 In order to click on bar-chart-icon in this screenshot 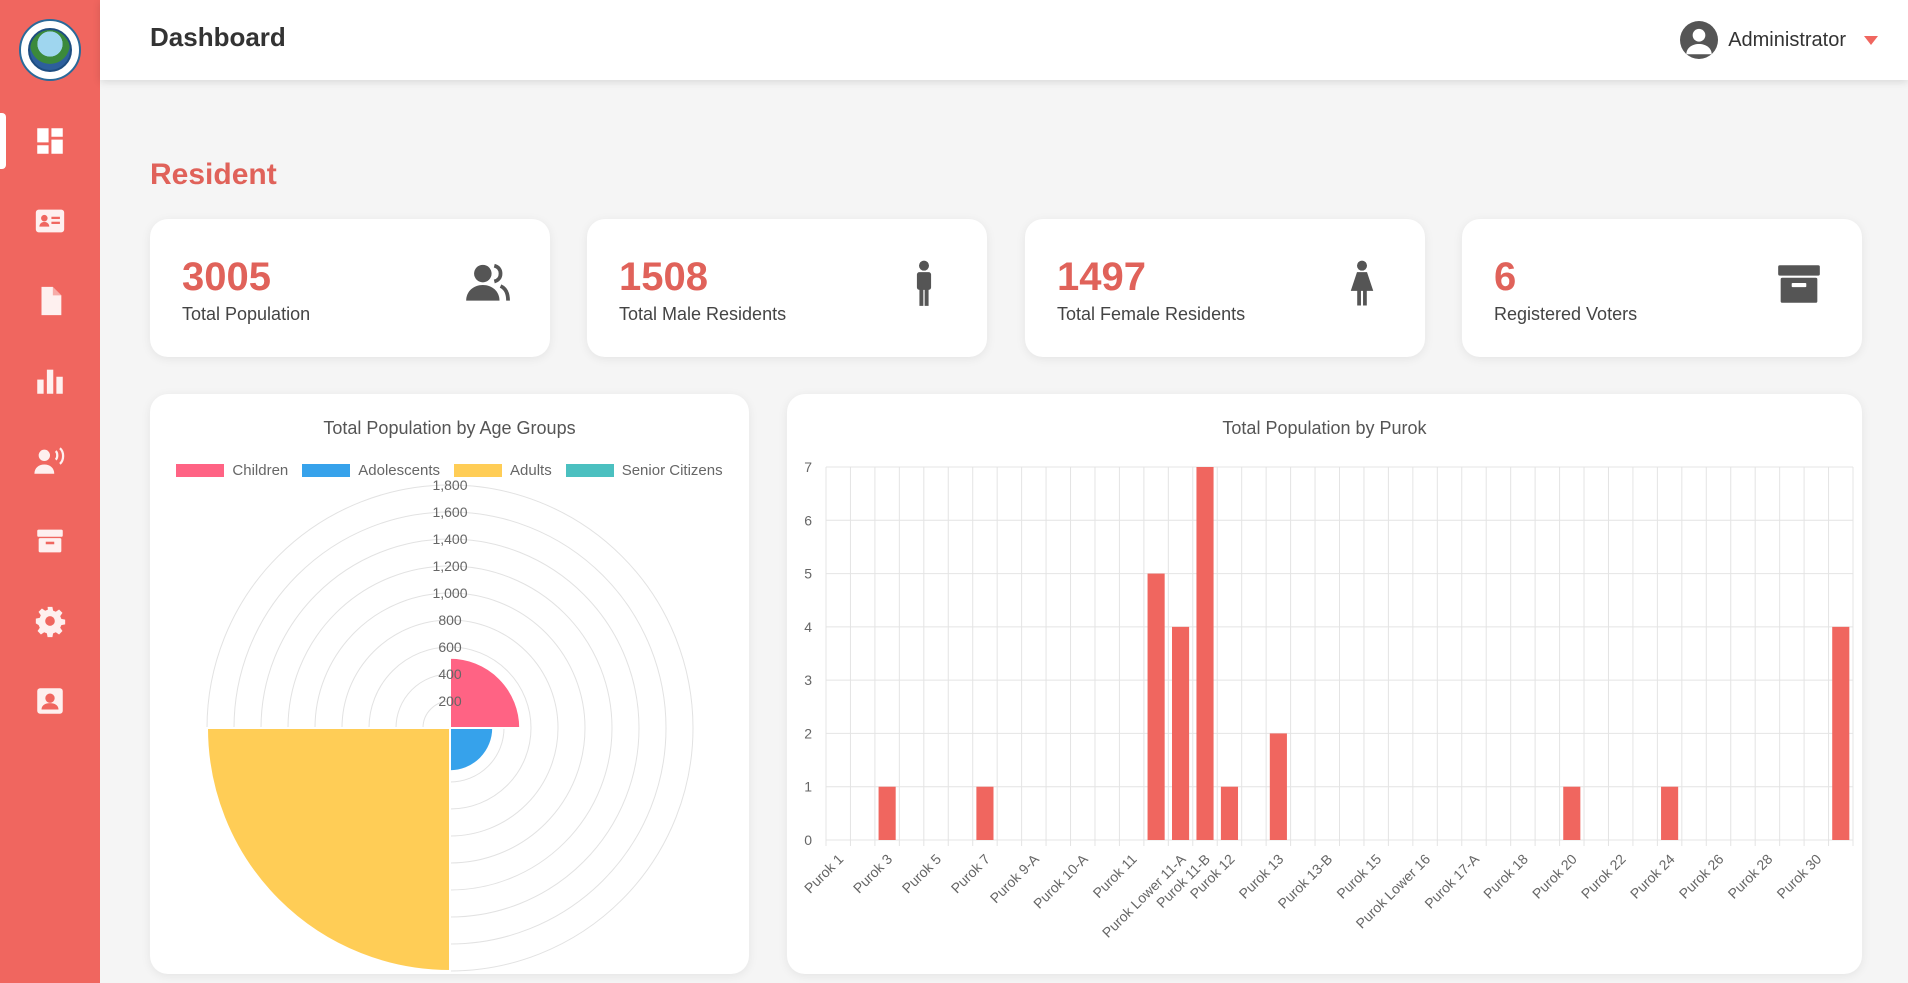, I will do `click(50, 381)`.